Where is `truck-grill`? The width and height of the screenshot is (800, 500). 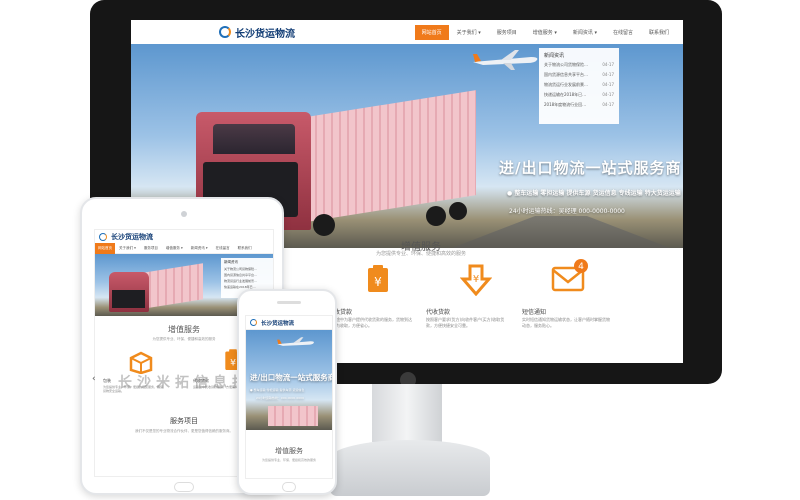
truck-grill is located at coordinates (128, 299).